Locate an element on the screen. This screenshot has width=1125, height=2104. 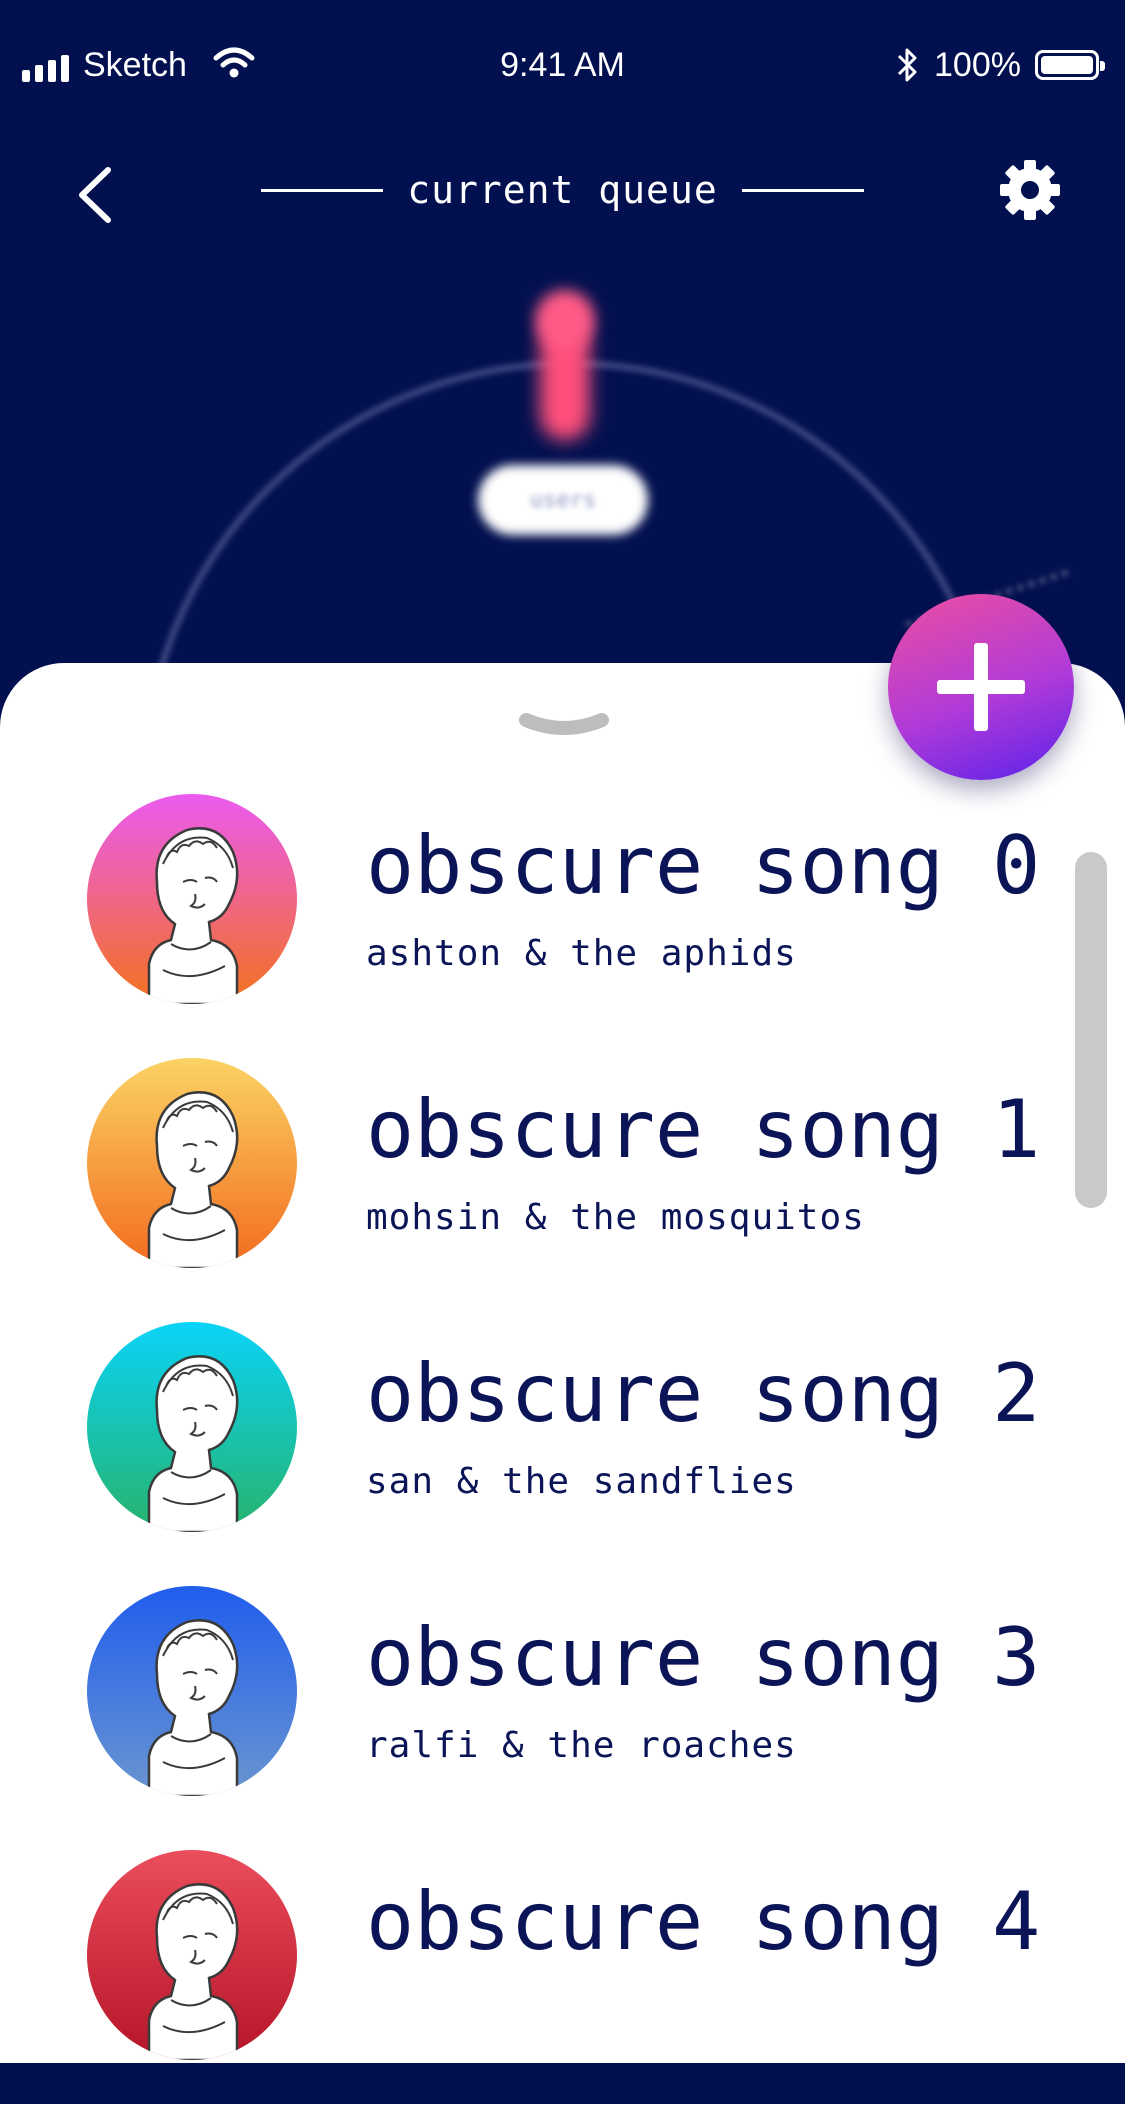
sheet-grabber is located at coordinates (564, 726).